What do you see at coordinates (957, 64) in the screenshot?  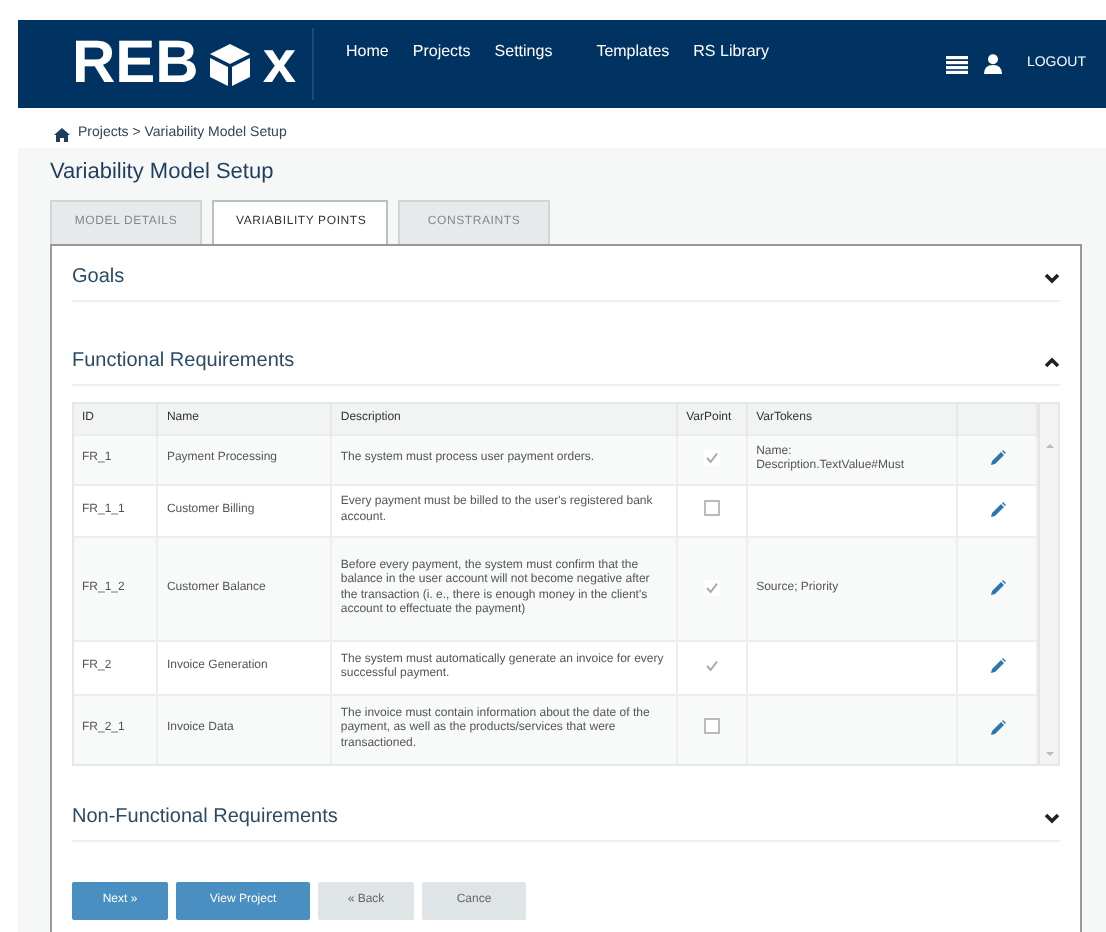 I see `list-icon` at bounding box center [957, 64].